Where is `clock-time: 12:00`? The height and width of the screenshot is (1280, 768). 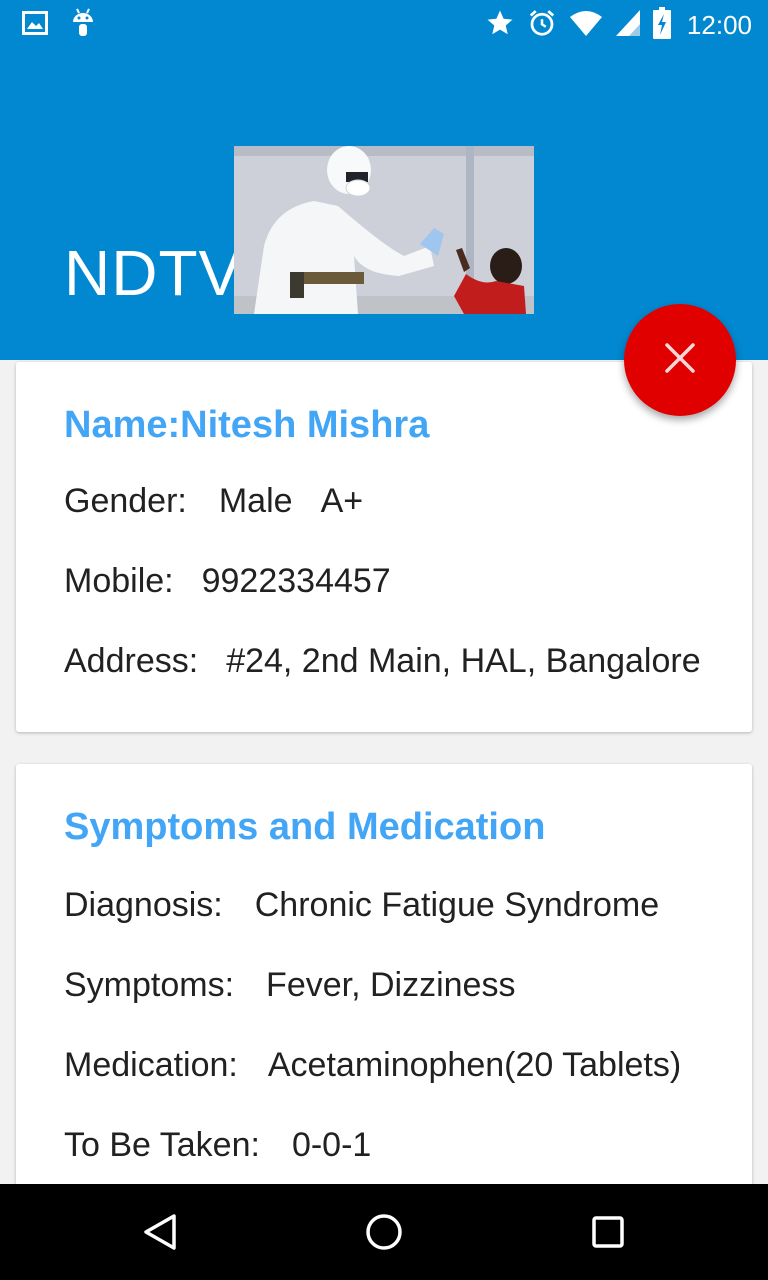
clock-time: 12:00 is located at coordinates (719, 24).